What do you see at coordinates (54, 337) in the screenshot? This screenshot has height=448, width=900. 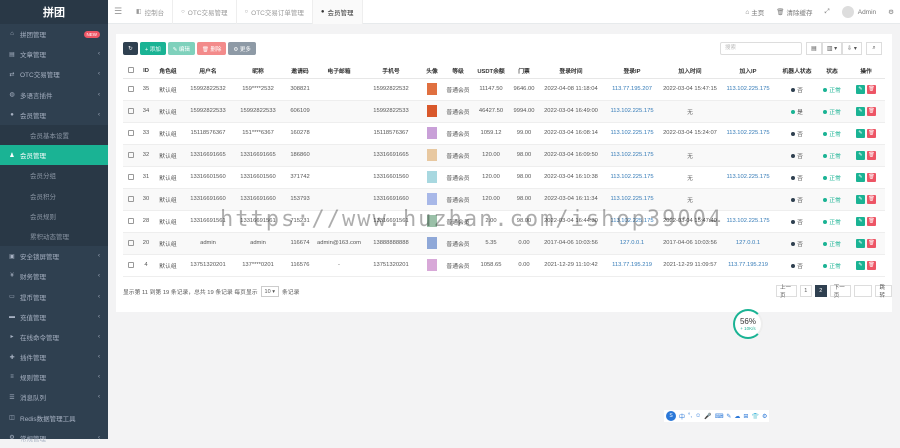 I see `sidebar-item-15: ▸ 在线命令管理 ‹` at bounding box center [54, 337].